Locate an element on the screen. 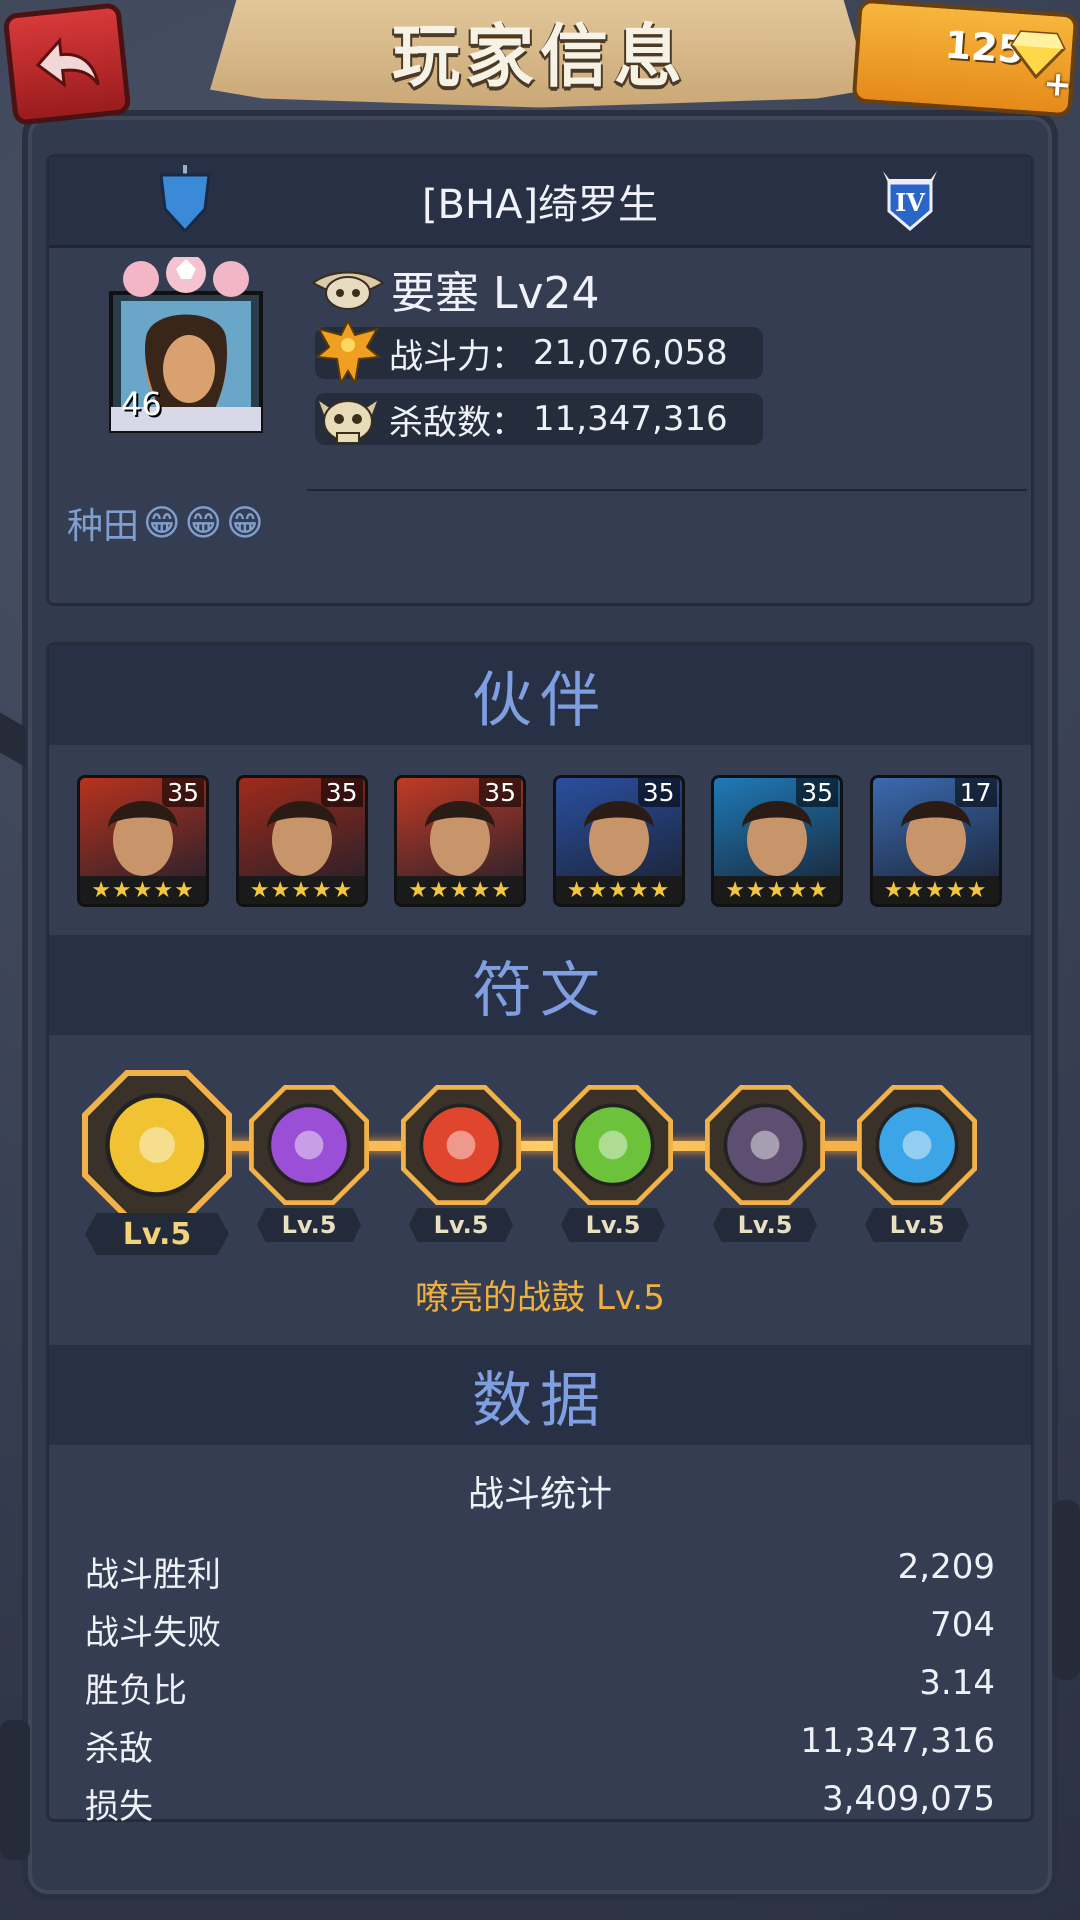 Image resolution: width=1080 pixels, height=1920 pixels. avatar-level: 46 is located at coordinates (141, 404).